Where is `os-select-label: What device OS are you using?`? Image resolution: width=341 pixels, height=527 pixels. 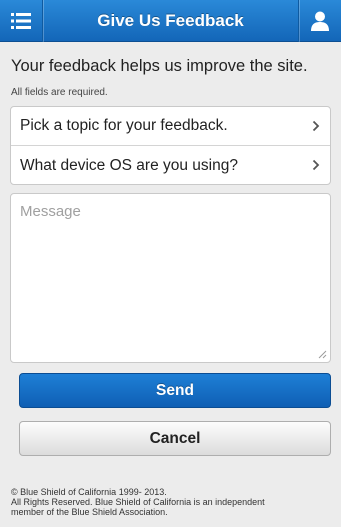
os-select-label: What device OS are you using? is located at coordinates (129, 165).